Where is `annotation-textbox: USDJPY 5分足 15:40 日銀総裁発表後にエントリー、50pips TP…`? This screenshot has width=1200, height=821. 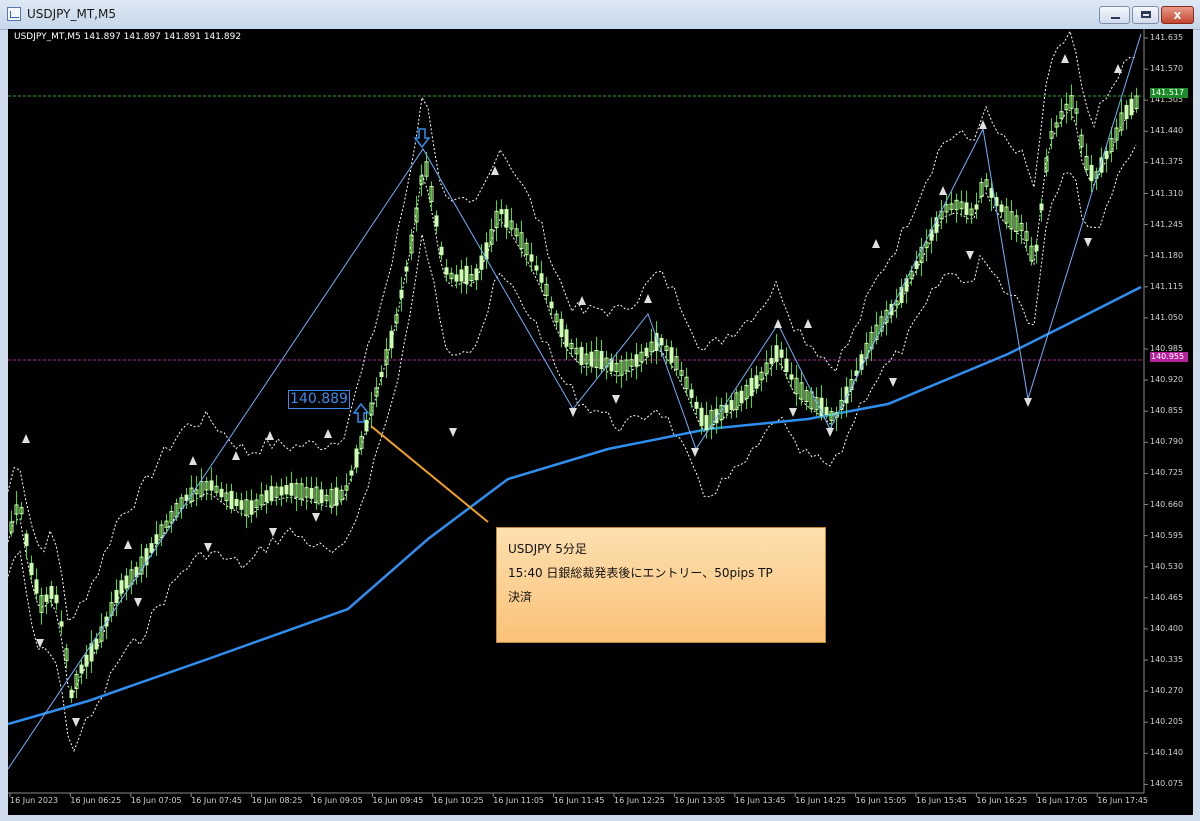
annotation-textbox: USDJPY 5分足 15:40 日銀総裁発表後にエントリー、50pips TP… is located at coordinates (661, 585).